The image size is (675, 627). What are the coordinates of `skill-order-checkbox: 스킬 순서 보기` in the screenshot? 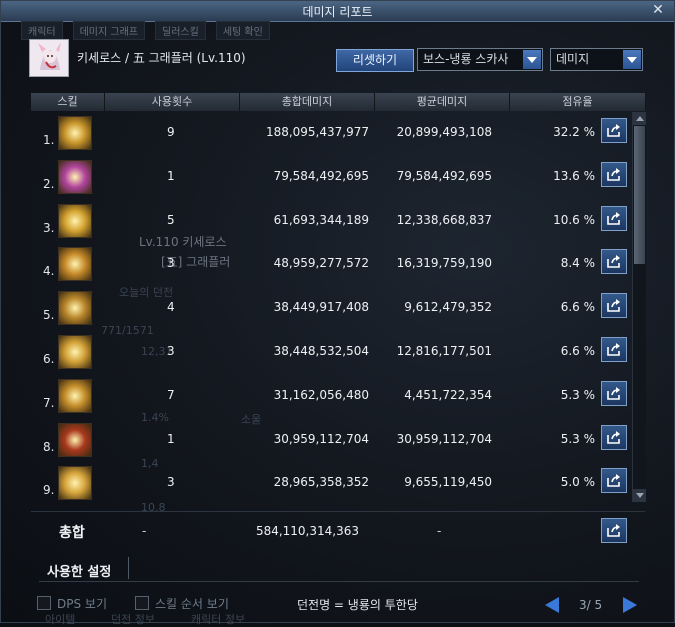 It's located at (182, 603).